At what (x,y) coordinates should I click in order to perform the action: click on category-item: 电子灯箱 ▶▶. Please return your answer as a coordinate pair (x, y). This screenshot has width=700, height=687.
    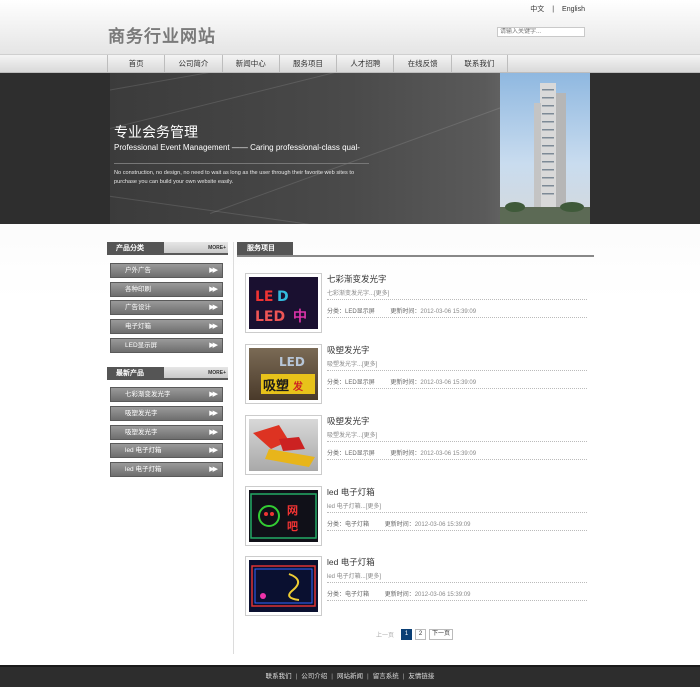
    Looking at the image, I should click on (166, 326).